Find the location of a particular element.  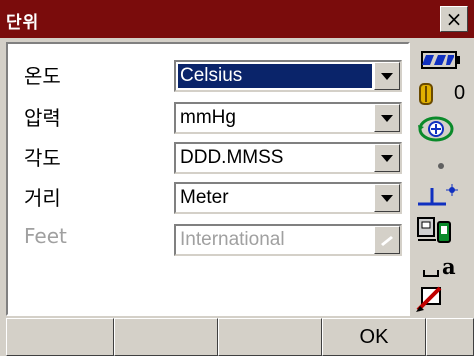

temperature-select: Celsius is located at coordinates (288, 76).